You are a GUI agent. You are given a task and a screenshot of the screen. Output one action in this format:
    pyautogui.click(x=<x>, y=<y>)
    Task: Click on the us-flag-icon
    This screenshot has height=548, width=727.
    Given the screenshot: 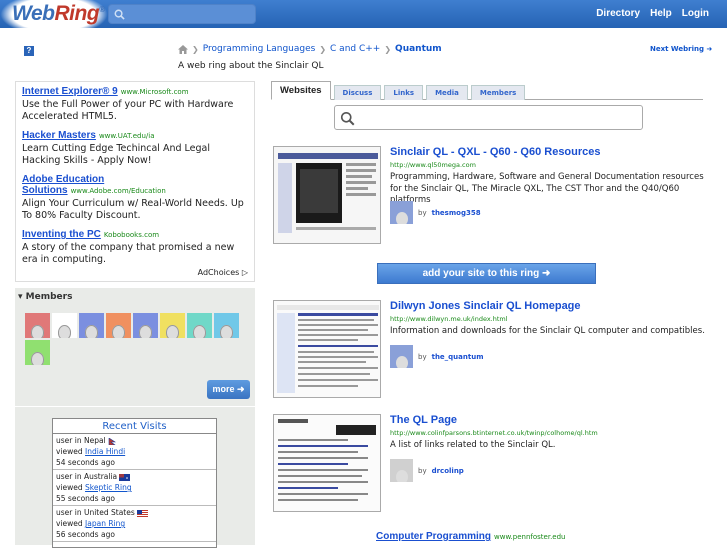 What is the action you would take?
    pyautogui.click(x=142, y=513)
    